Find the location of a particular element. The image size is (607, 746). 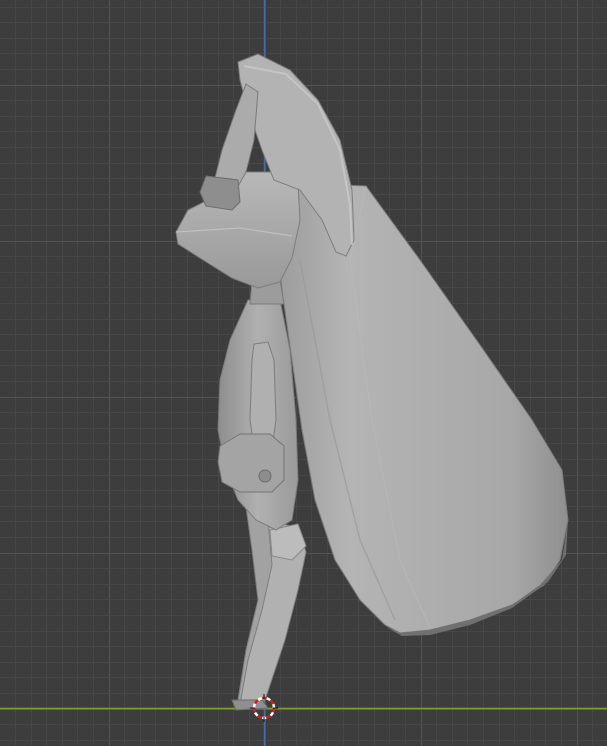

hand-knob is located at coordinates (265, 476).